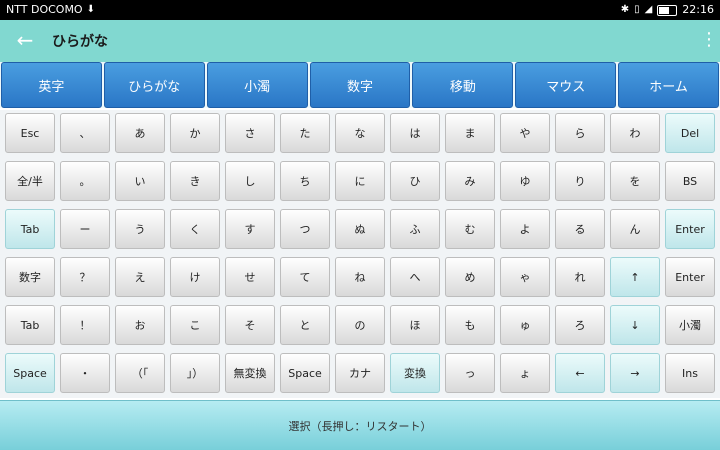 The width and height of the screenshot is (720, 450). I want to click on key: も, so click(470, 325).